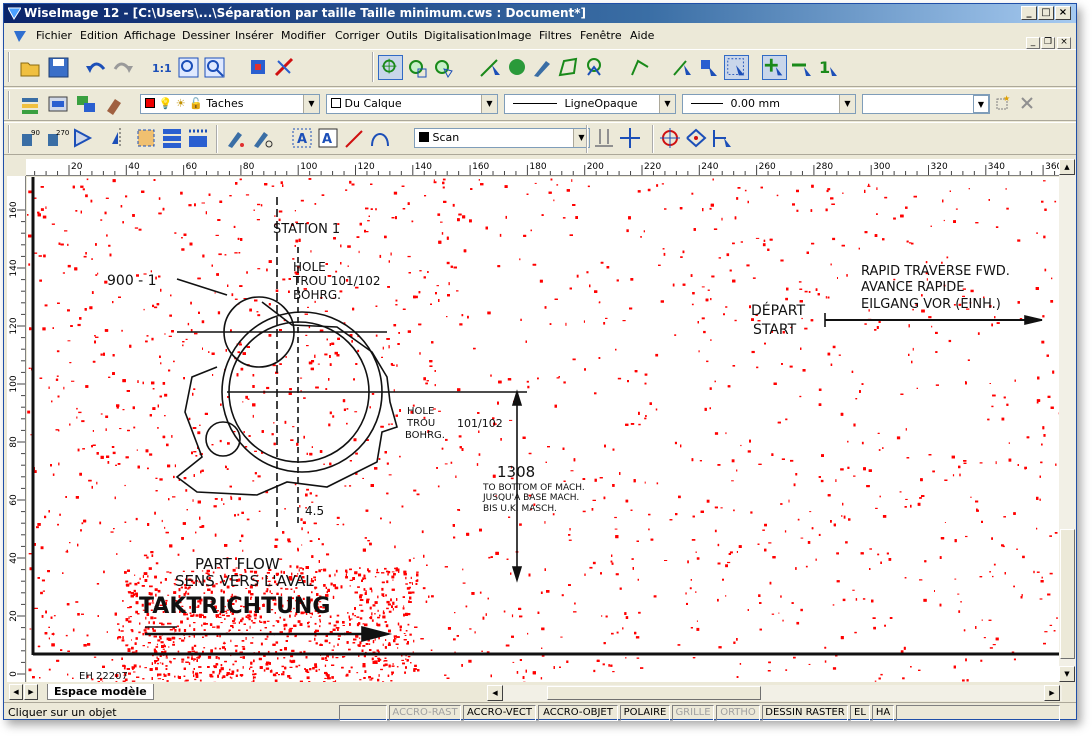 Image resolution: width=1092 pixels, height=738 pixels. Describe the element at coordinates (1046, 13) in the screenshot. I see `maximize-button: □` at that location.